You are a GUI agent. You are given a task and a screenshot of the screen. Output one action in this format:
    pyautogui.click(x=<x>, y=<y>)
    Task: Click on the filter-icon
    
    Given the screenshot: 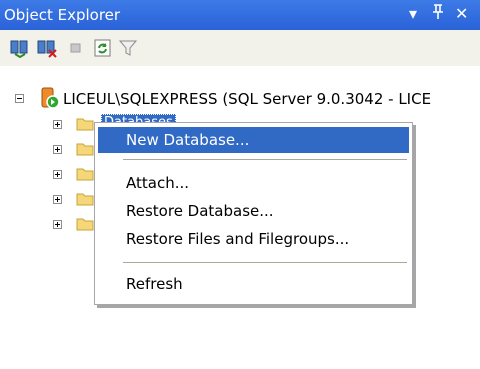 What is the action you would take?
    pyautogui.click(x=129, y=48)
    